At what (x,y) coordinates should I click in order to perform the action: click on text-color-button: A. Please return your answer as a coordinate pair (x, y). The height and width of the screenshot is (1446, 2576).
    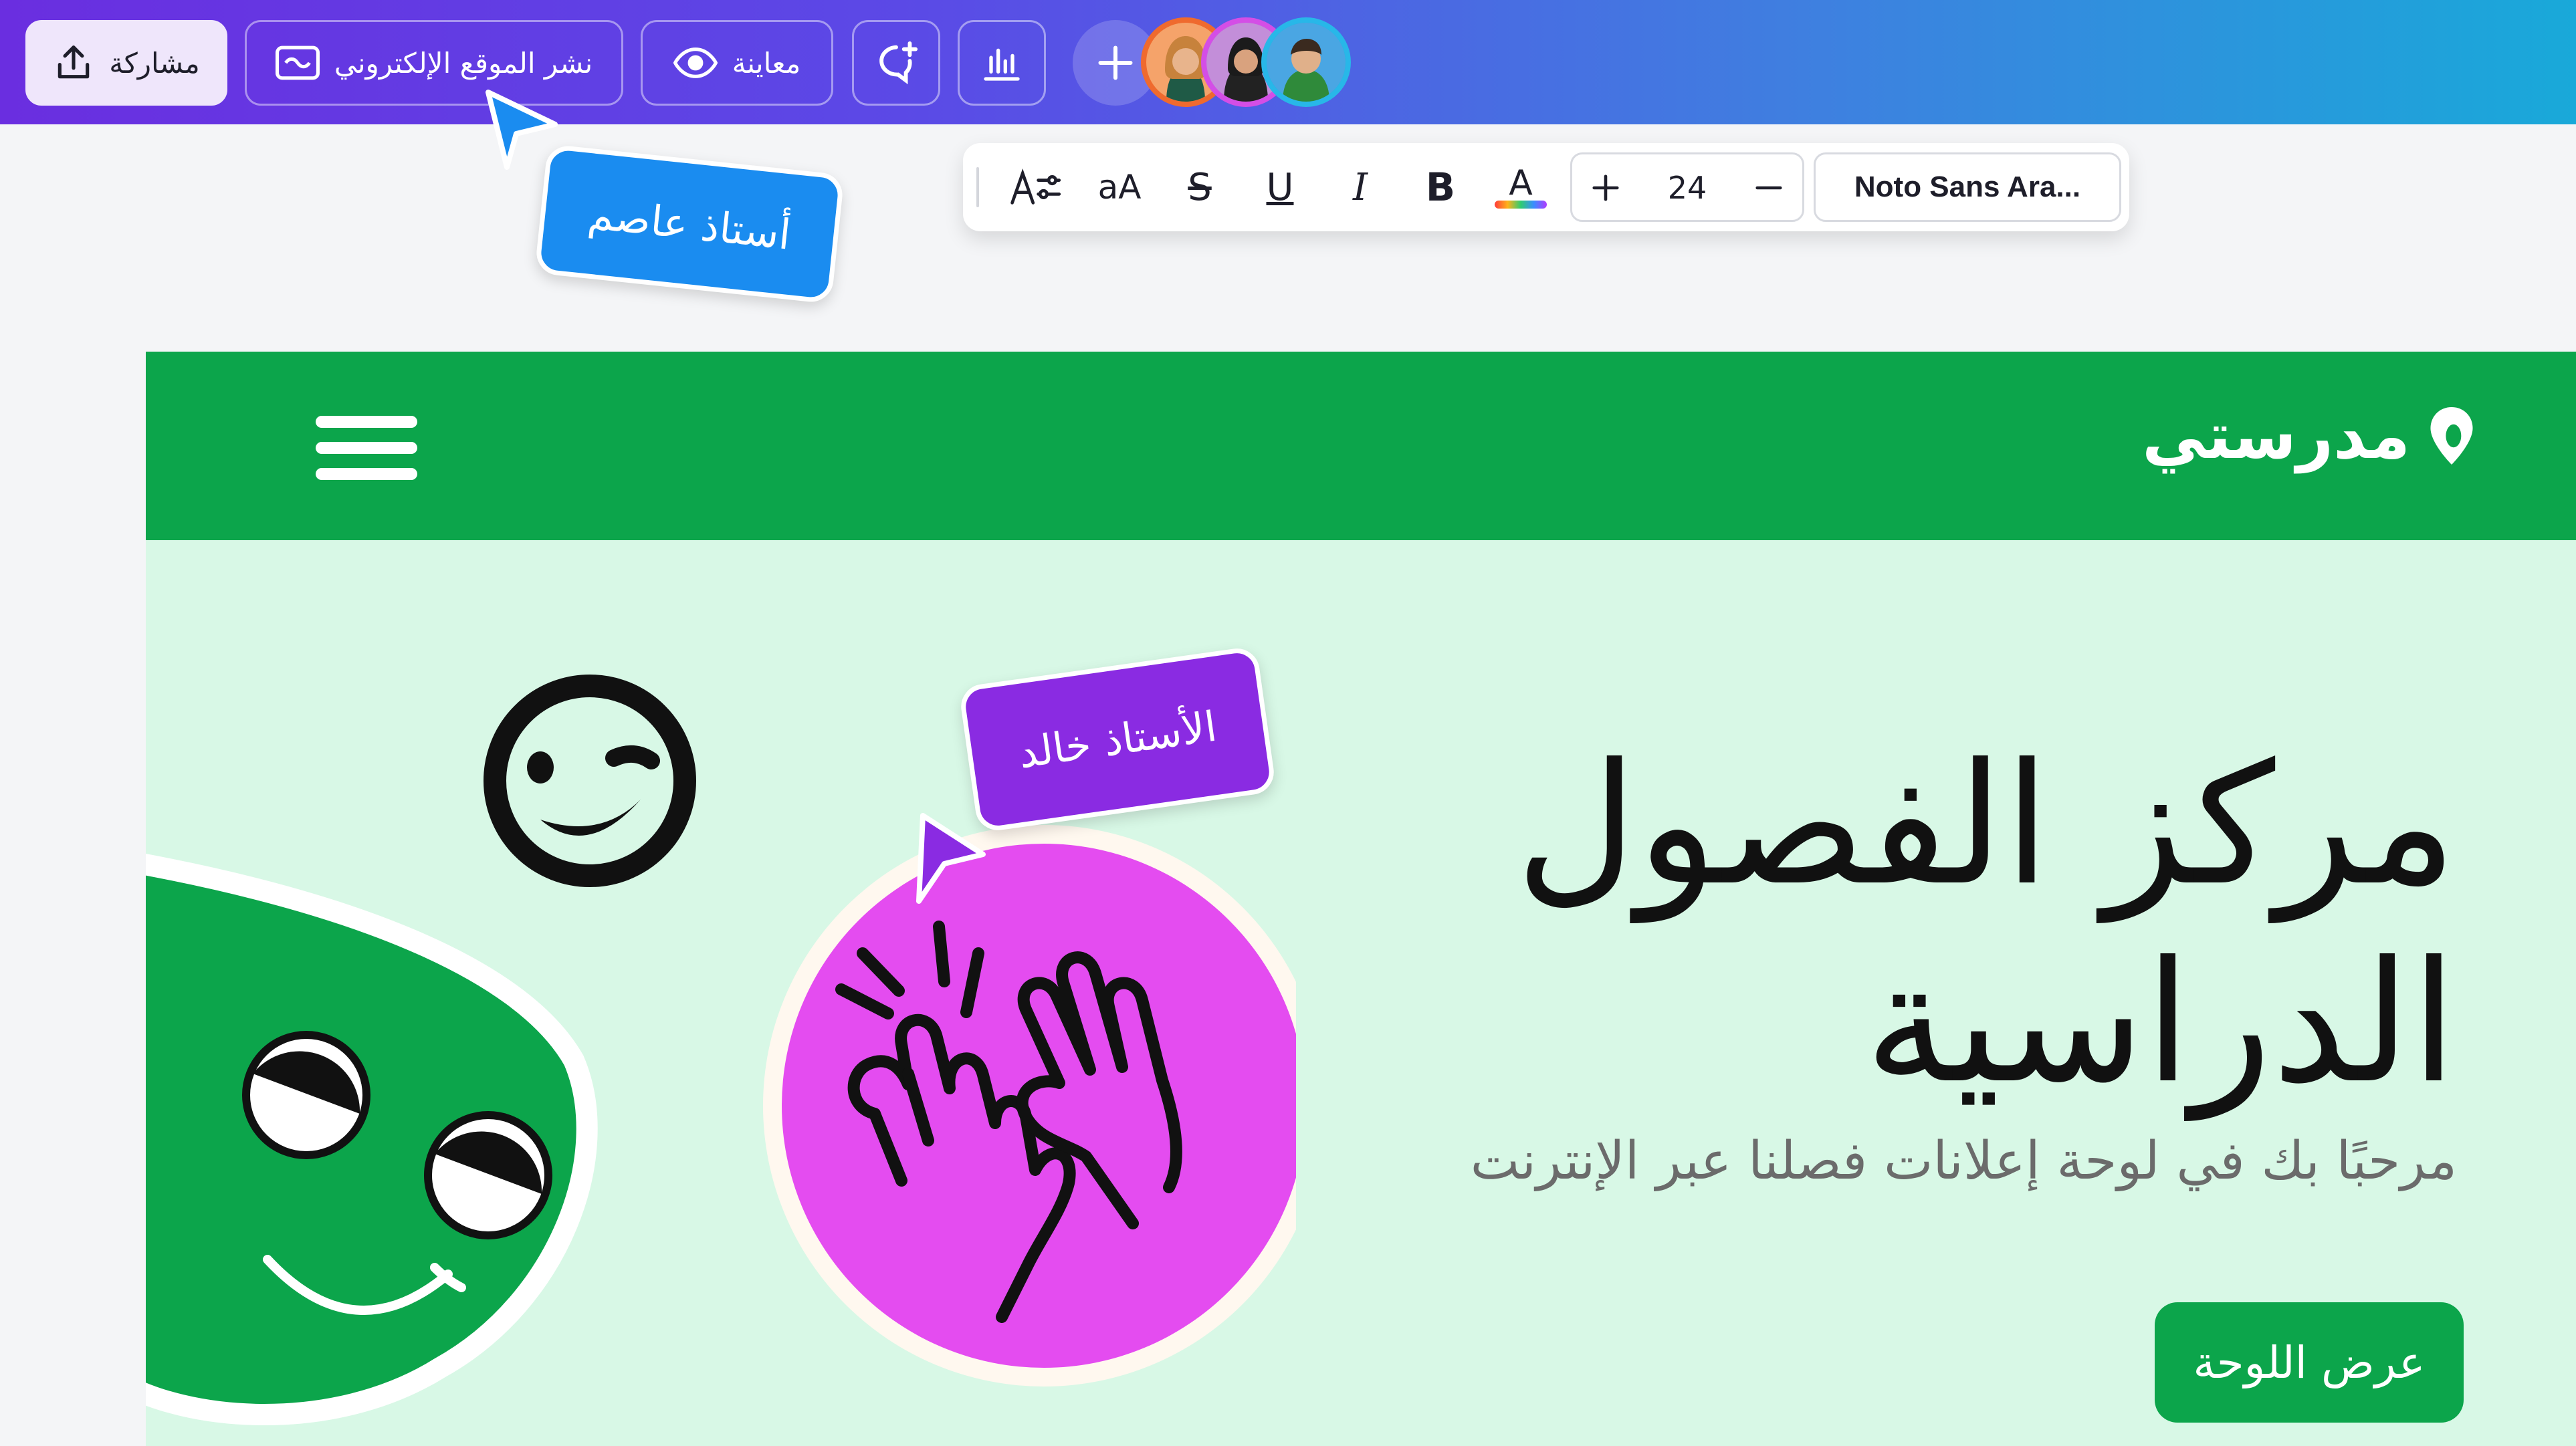
    Looking at the image, I should click on (1521, 187).